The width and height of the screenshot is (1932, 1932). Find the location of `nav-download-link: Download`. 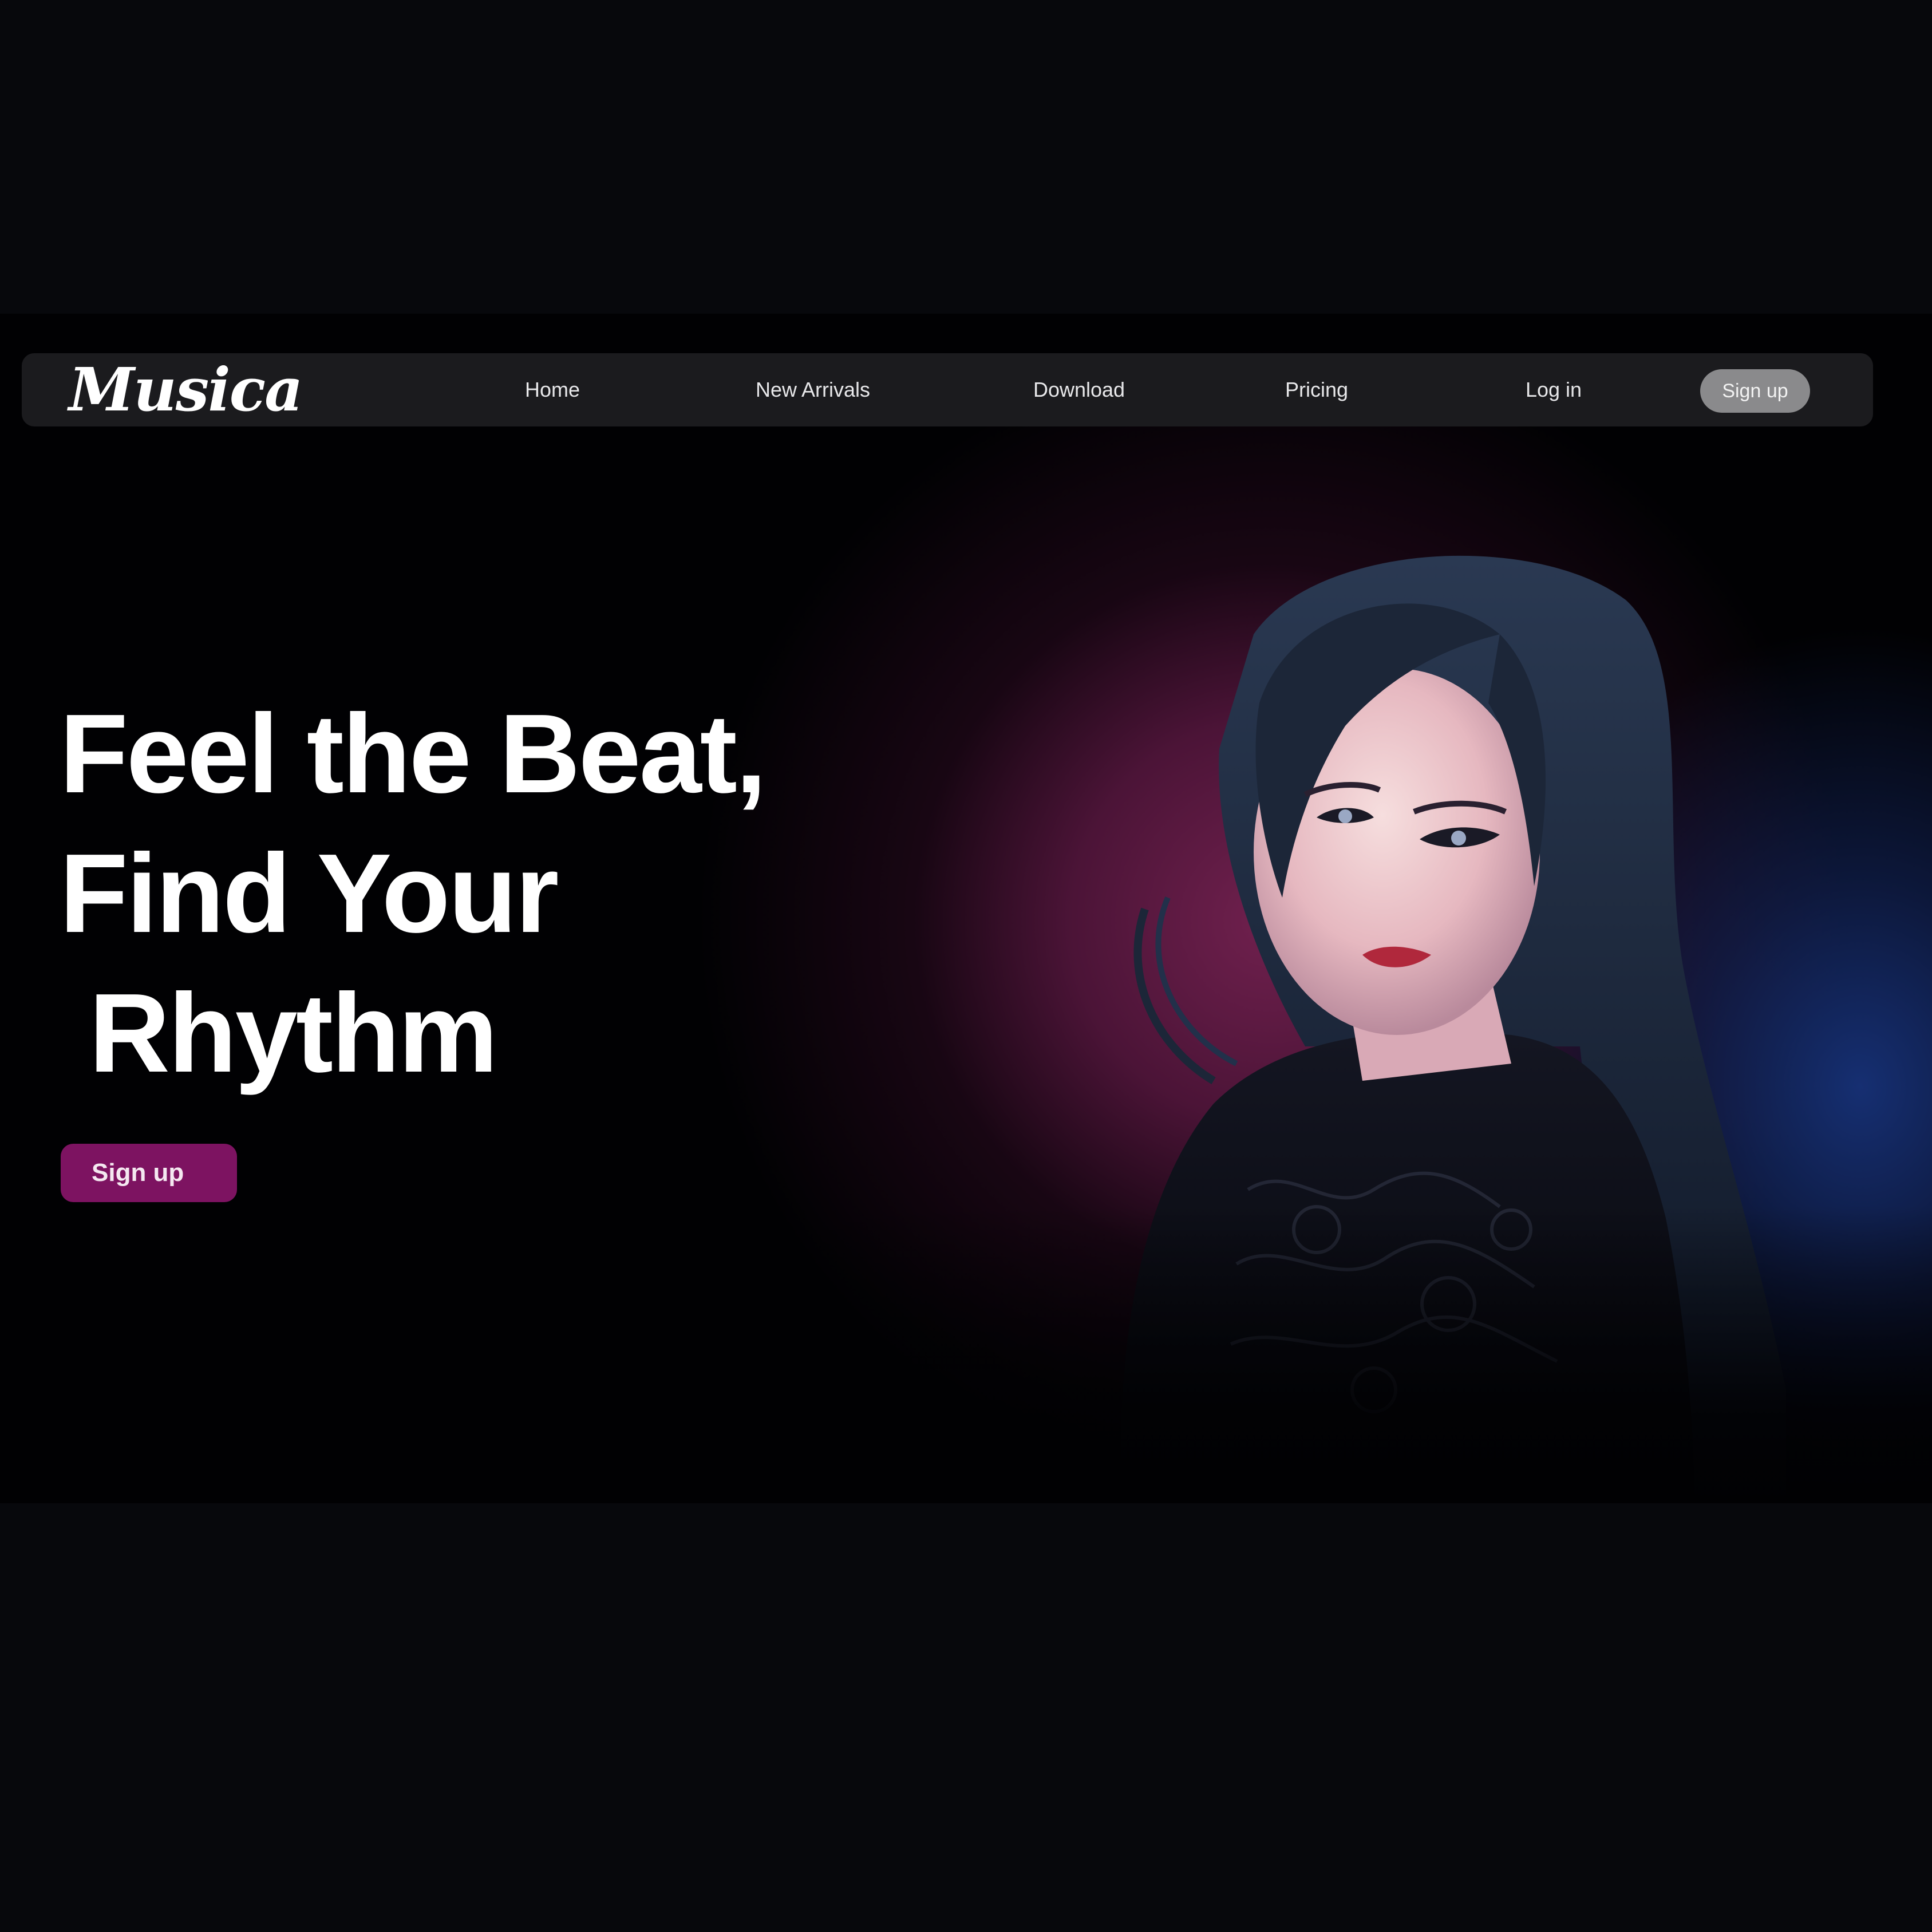

nav-download-link: Download is located at coordinates (1079, 389).